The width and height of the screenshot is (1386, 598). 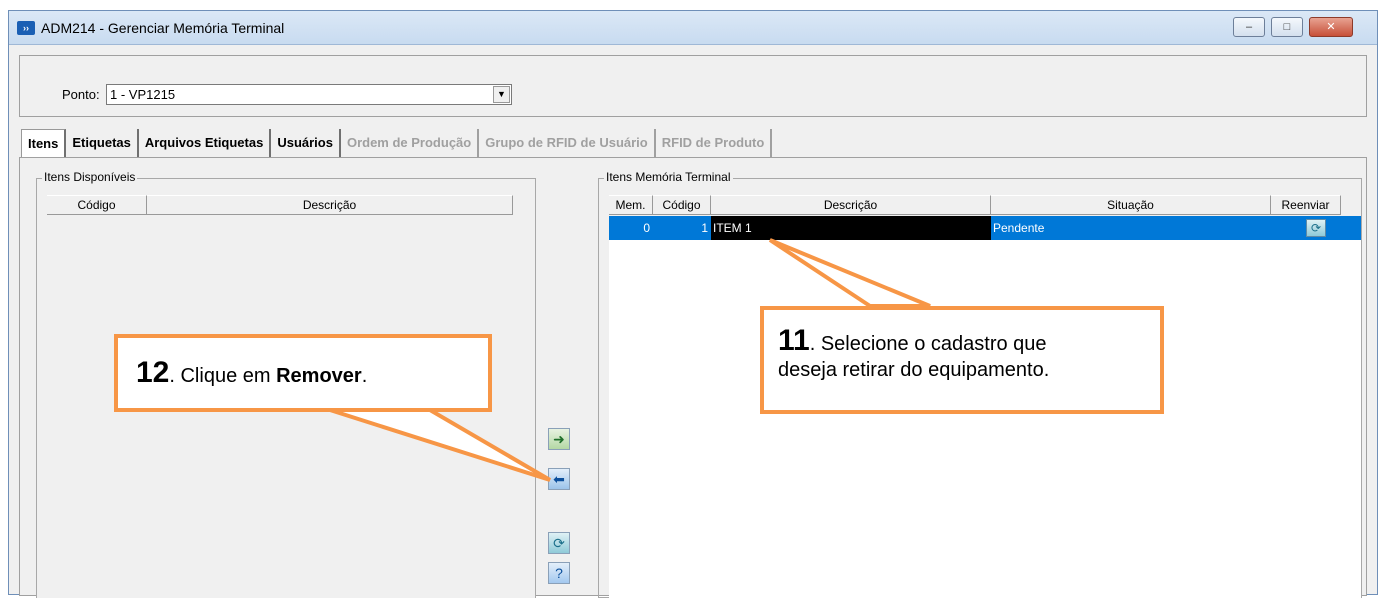 I want to click on callout-12-before: . Clique em, so click(x=223, y=376).